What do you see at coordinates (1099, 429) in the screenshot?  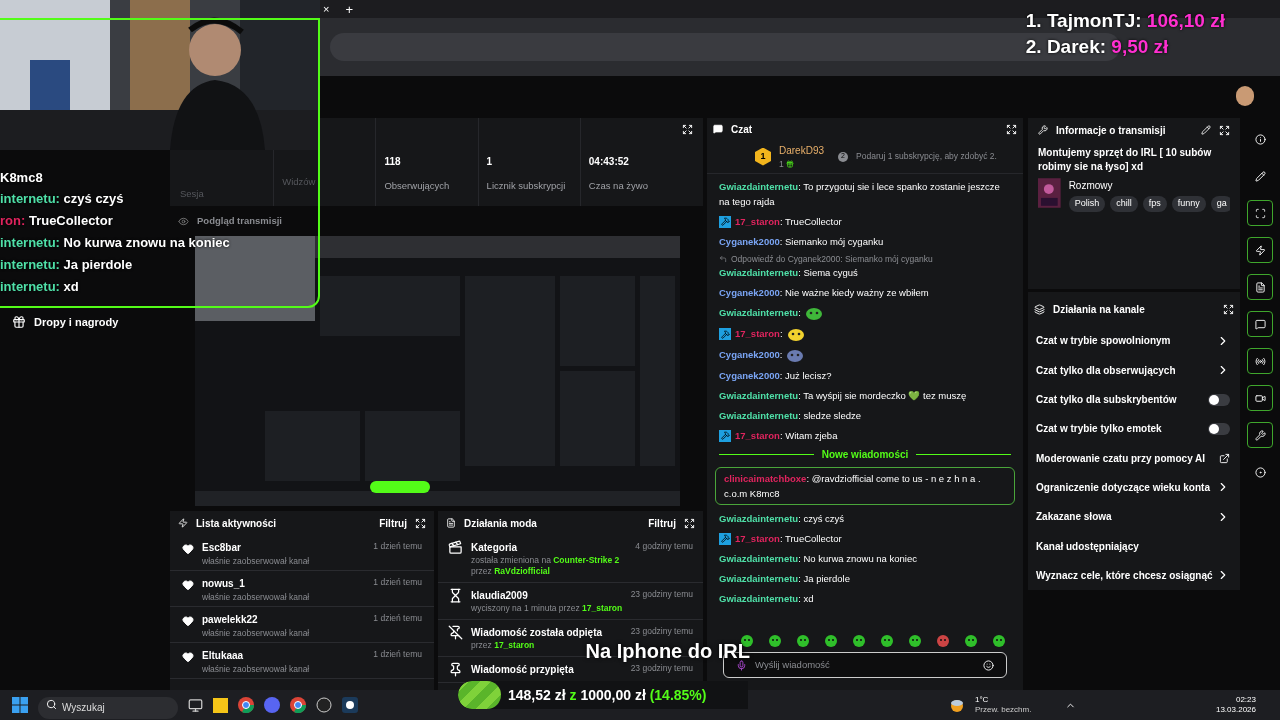 I see `channel-action-label: Czat w trybie tylko emotek` at bounding box center [1099, 429].